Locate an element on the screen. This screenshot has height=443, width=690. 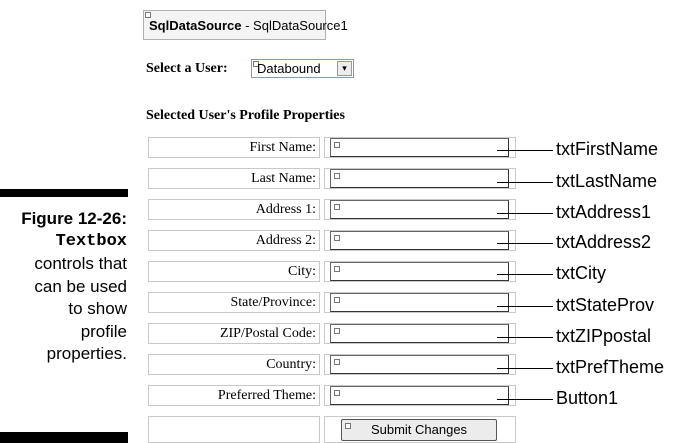
sqldatasource-control: SqlDataSource - SqlDataSource1 is located at coordinates (245, 25).